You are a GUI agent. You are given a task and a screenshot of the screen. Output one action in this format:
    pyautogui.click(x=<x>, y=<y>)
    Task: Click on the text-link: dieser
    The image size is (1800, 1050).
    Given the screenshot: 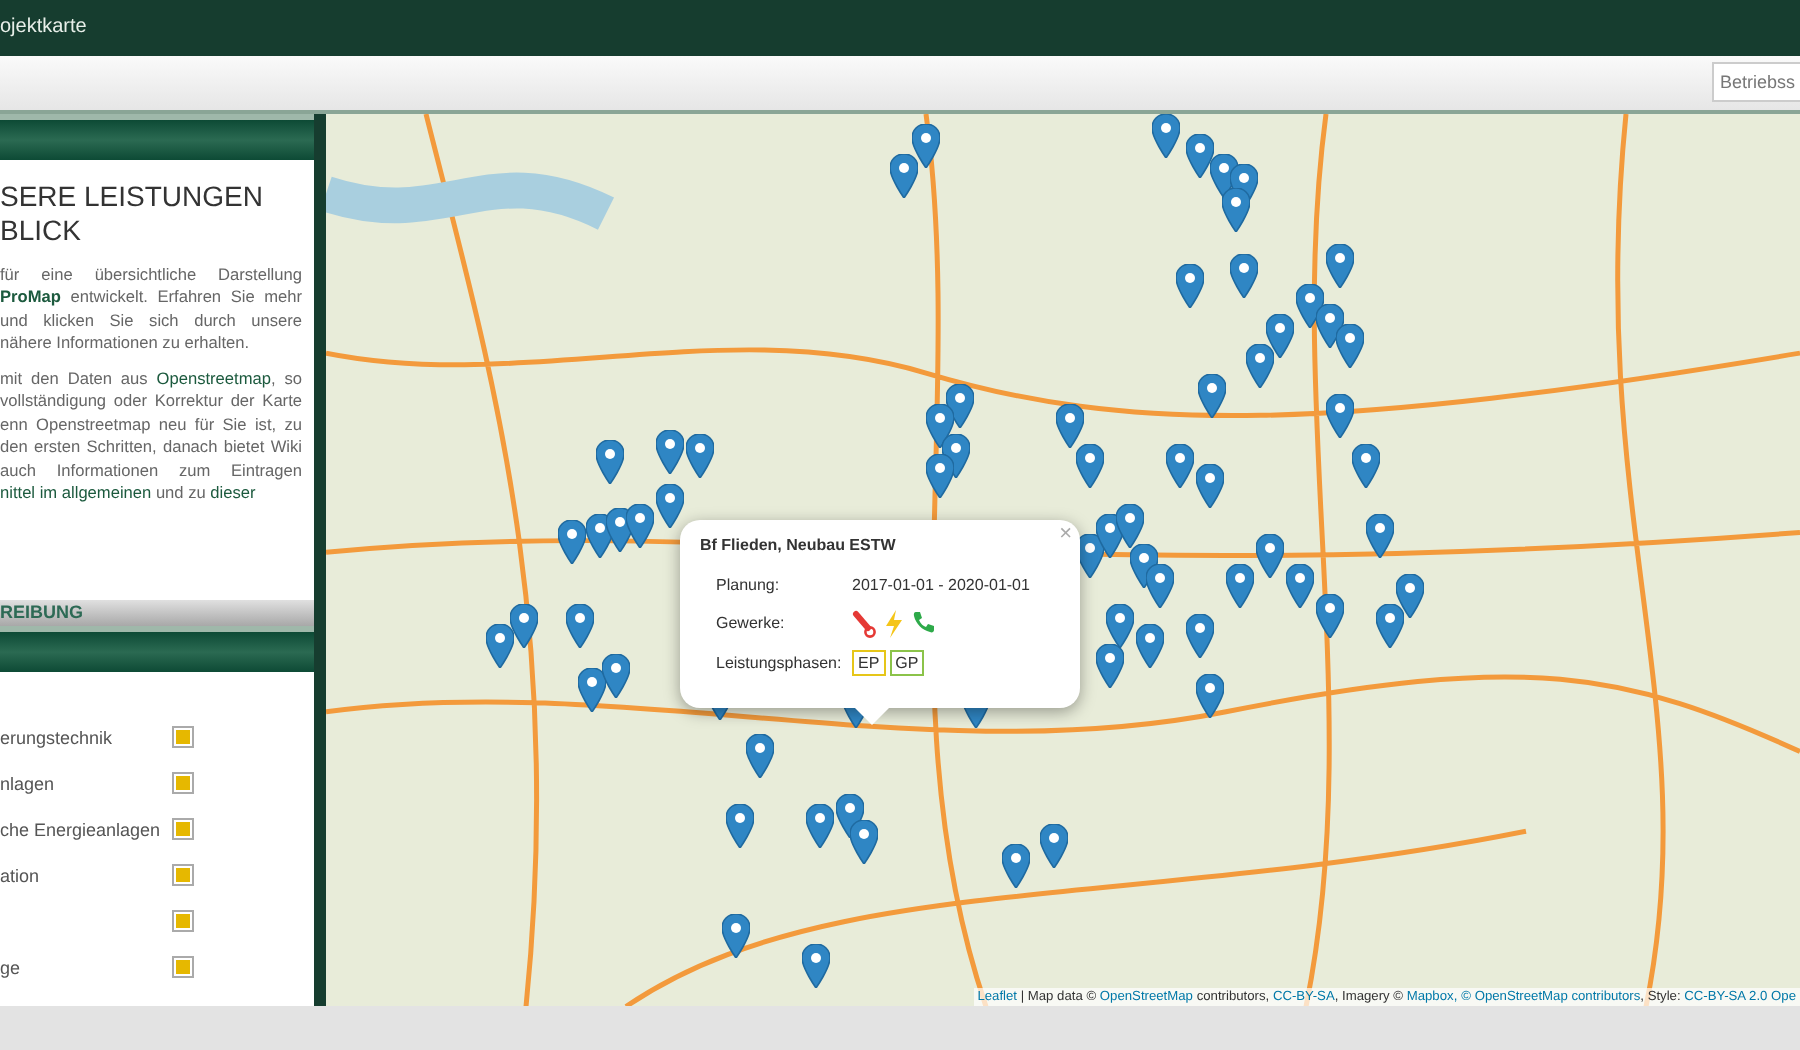 What is the action you would take?
    pyautogui.click(x=233, y=492)
    